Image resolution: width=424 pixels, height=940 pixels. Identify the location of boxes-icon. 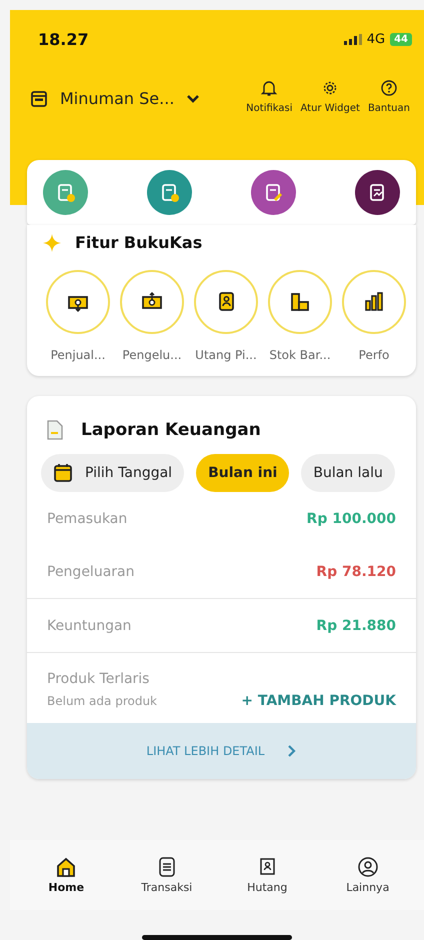
(300, 302).